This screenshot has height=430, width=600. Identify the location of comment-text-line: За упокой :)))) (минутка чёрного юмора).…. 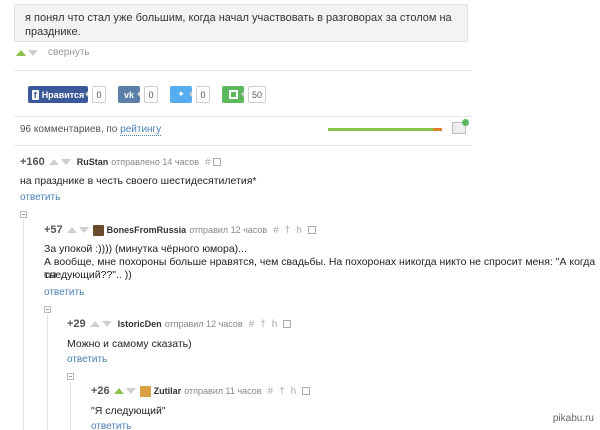
(145, 249).